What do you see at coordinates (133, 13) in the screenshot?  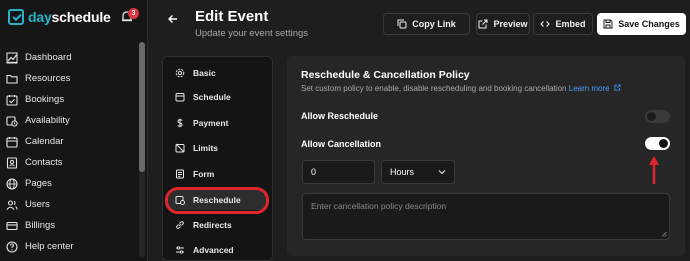 I see `notification-badge: 3` at bounding box center [133, 13].